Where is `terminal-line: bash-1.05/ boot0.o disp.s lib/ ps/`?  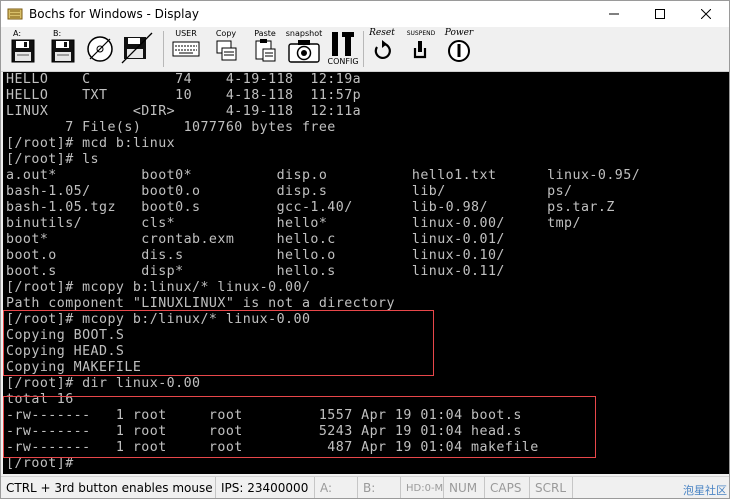 terminal-line: bash-1.05/ boot0.o disp.s lib/ ps/ is located at coordinates (289, 191).